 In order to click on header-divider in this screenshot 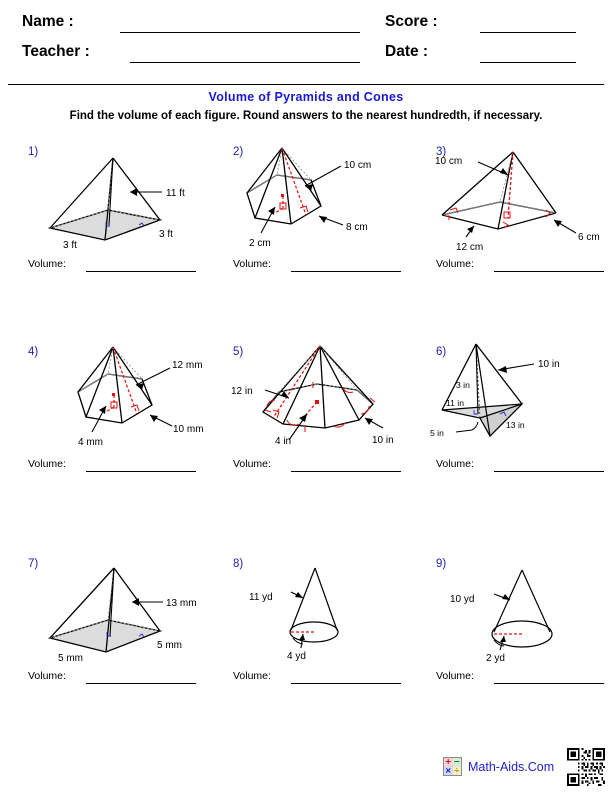, I will do `click(306, 84)`.